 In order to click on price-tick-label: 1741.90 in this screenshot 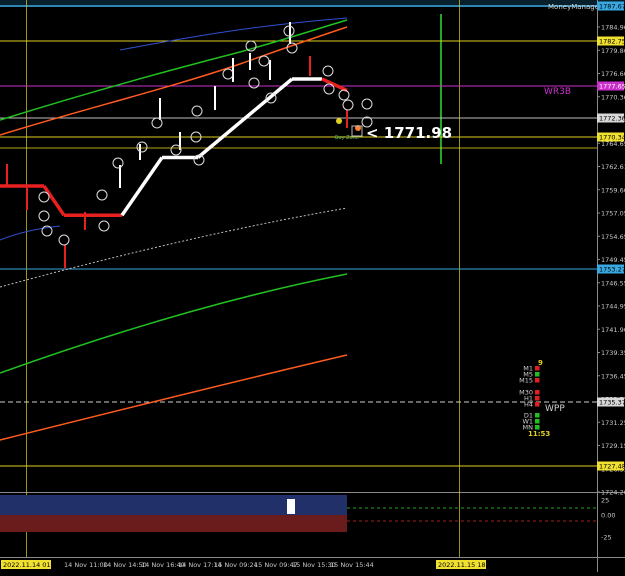, I will do `click(613, 330)`.